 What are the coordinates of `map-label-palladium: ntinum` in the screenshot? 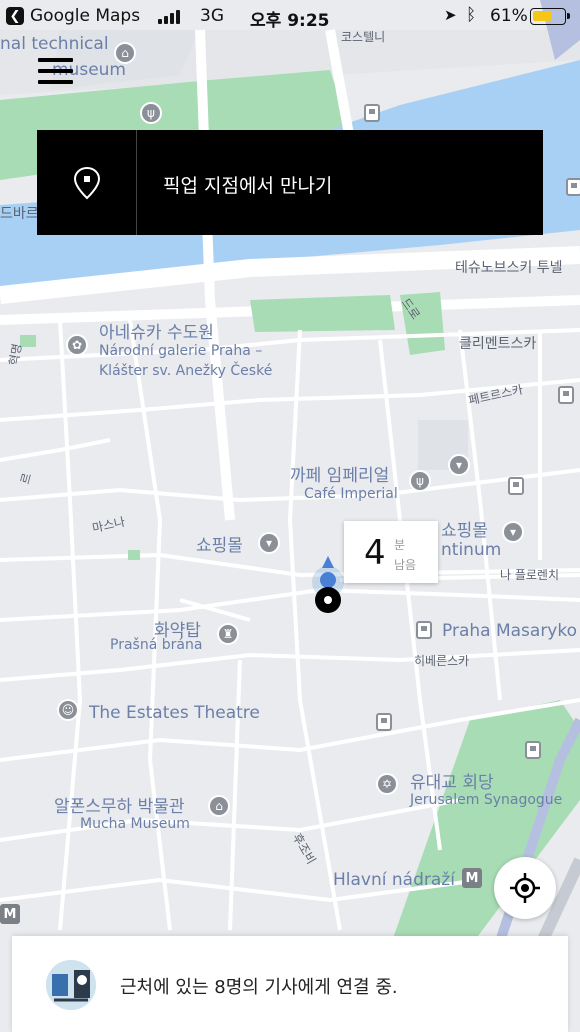 It's located at (471, 550).